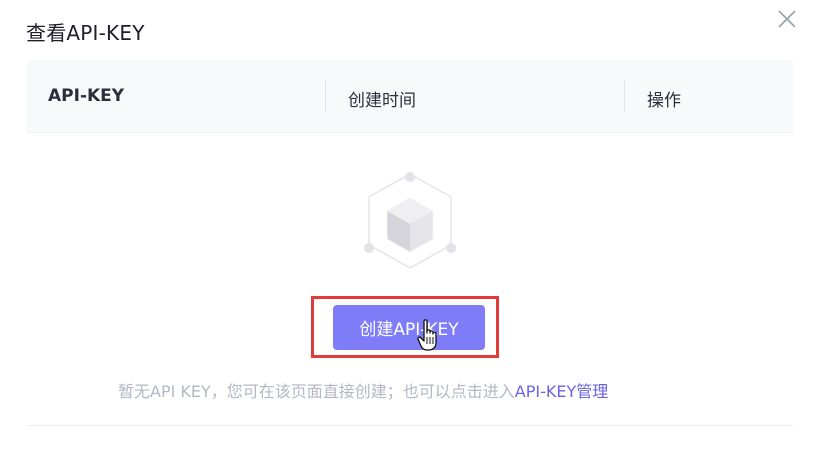 The image size is (818, 471). Describe the element at coordinates (382, 101) in the screenshot. I see `column-header-created-time: 创建时间` at that location.